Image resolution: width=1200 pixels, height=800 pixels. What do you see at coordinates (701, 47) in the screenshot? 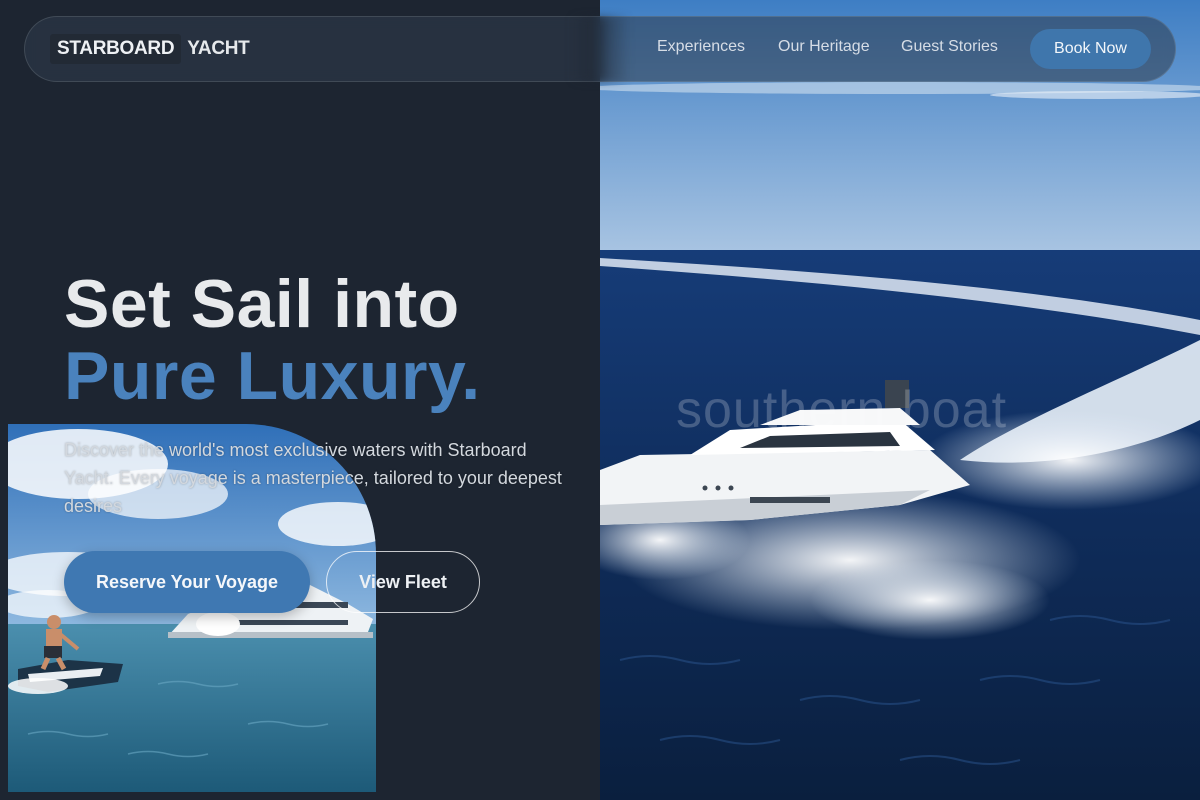
I see `nav-link-experiences: Experiences` at bounding box center [701, 47].